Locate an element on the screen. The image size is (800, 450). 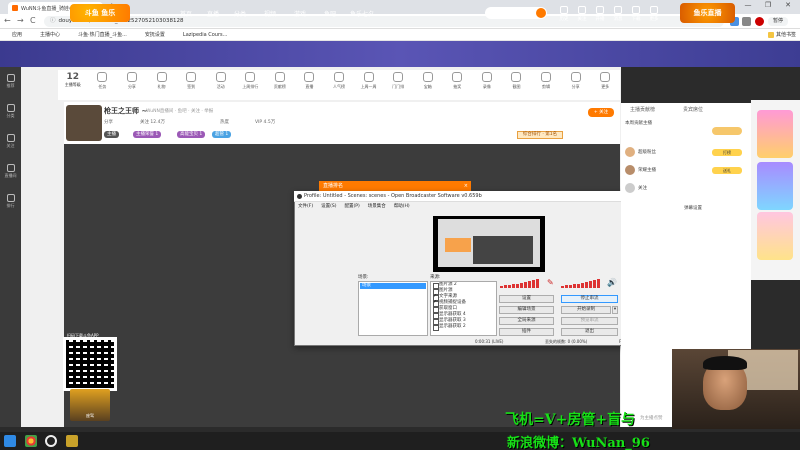
car-badge: 座驾 is located at coordinates (90, 405).